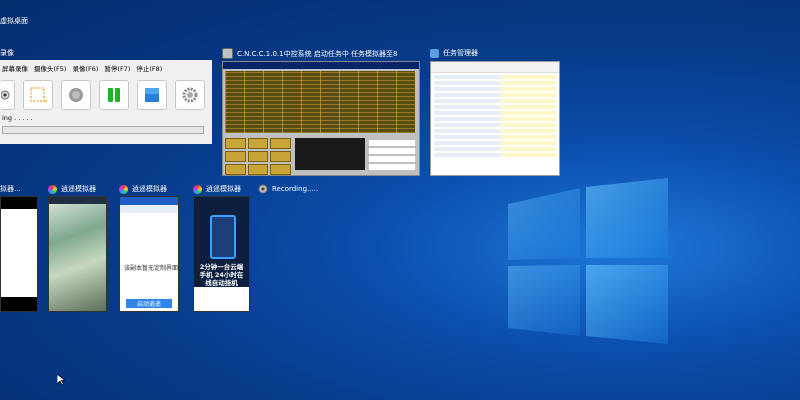 The image size is (800, 400). I want to click on menu-pause: 暂停(F7), so click(117, 68).